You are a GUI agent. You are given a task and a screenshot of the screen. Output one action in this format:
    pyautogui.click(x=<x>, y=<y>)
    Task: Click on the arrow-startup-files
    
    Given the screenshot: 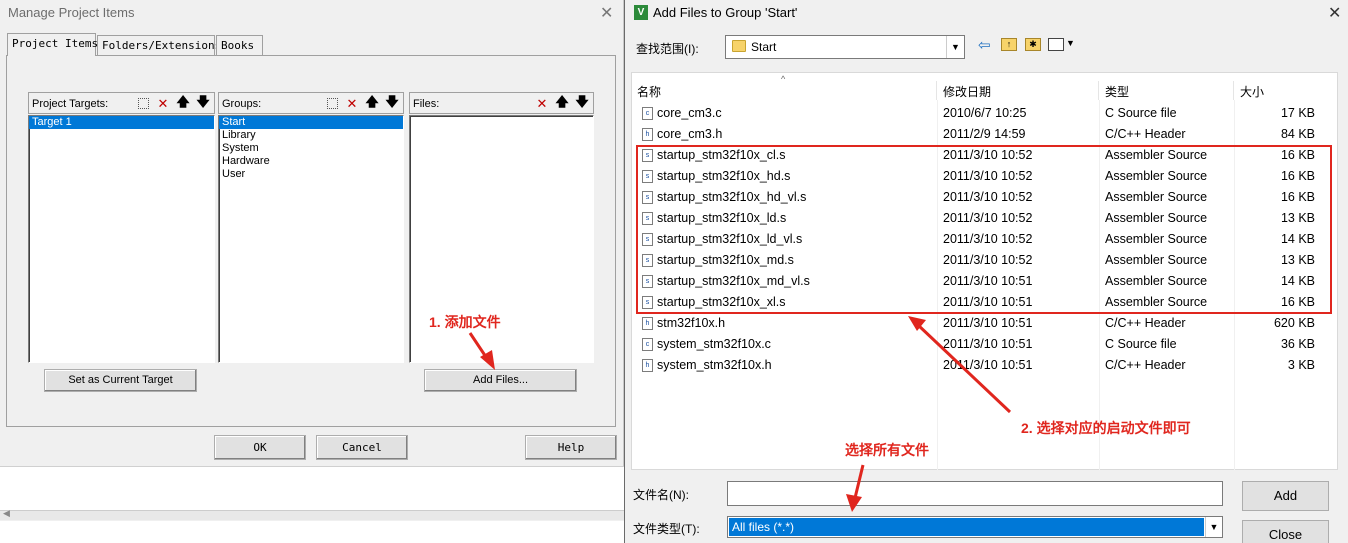 What is the action you would take?
    pyautogui.click(x=964, y=368)
    